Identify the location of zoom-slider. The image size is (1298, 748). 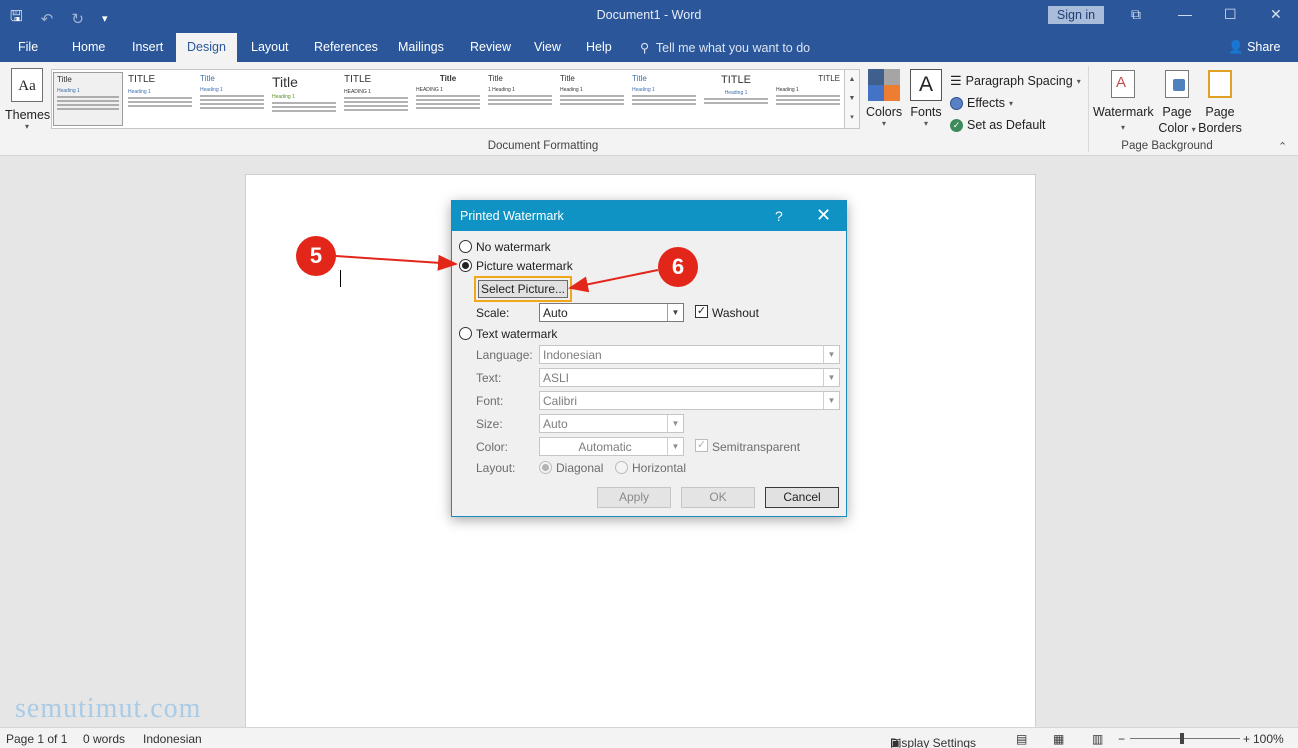
(1185, 738).